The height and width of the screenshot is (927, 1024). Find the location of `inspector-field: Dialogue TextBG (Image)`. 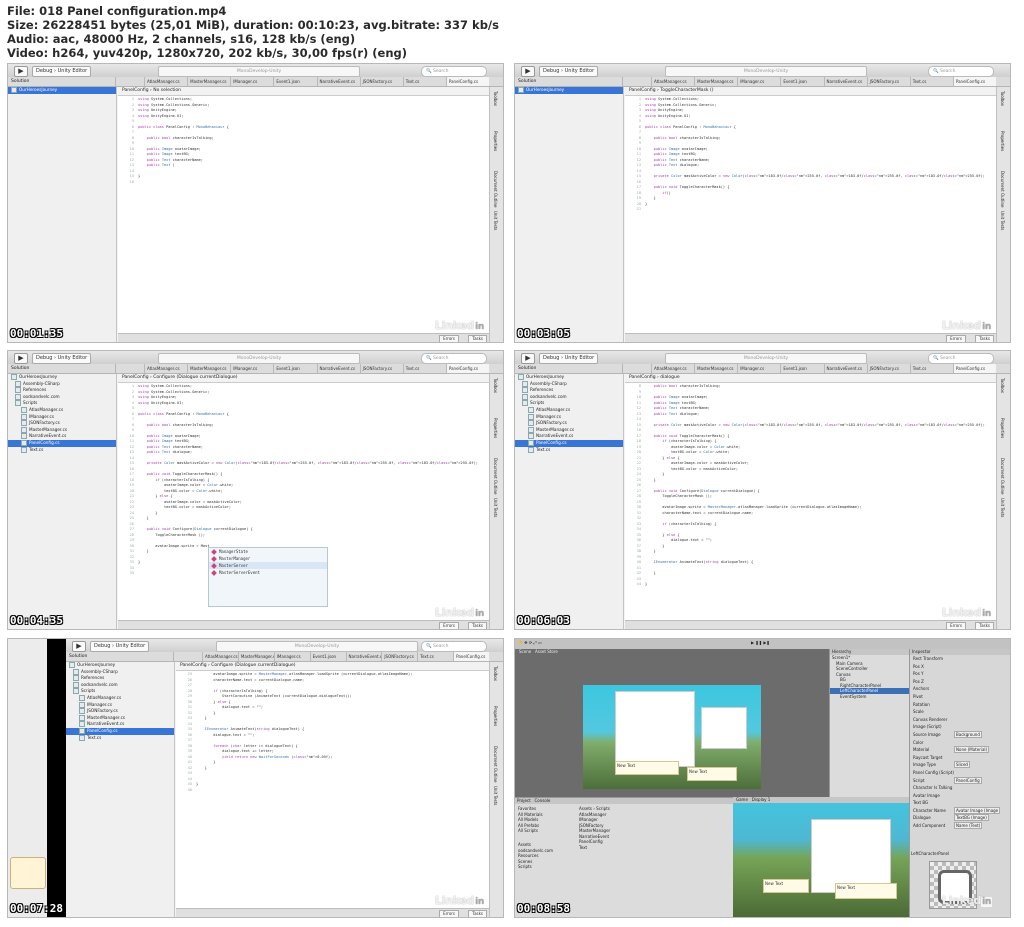

inspector-field: Dialogue TextBG (Image) is located at coordinates (960, 818).